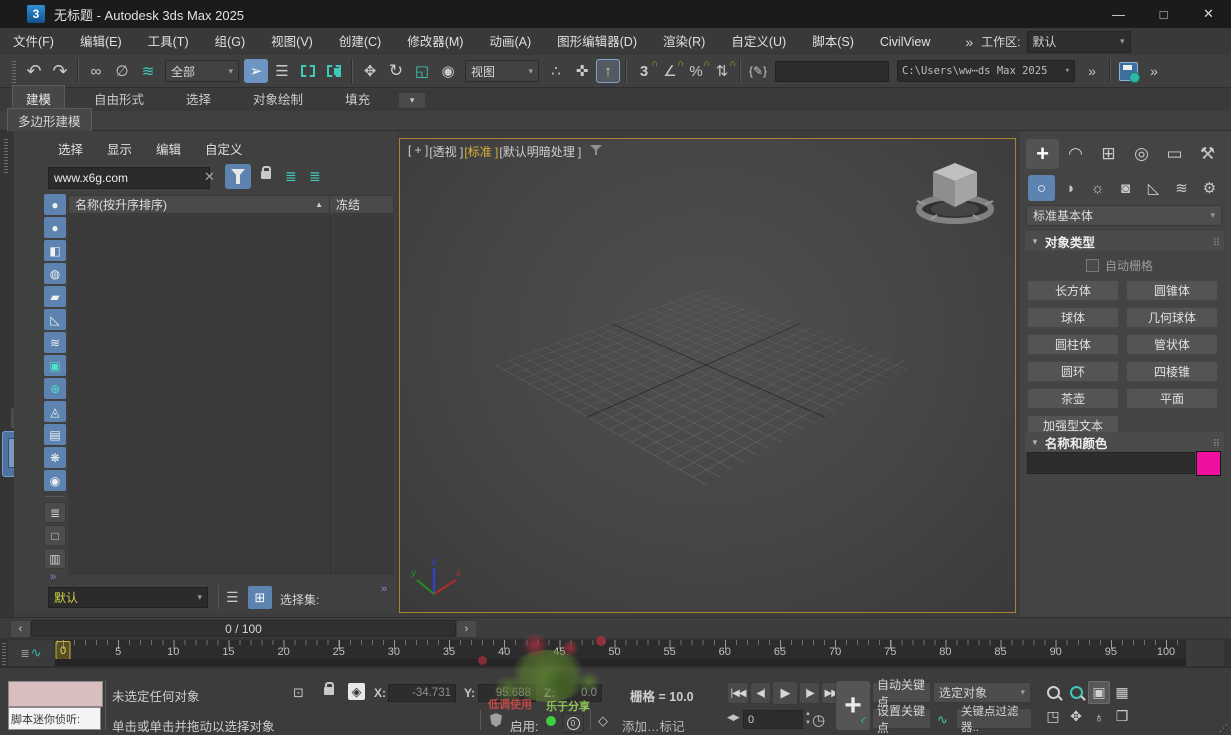 This screenshot has width=1231, height=735. Describe the element at coordinates (496, 720) in the screenshot. I see `safe-scene-shield-icon` at that location.